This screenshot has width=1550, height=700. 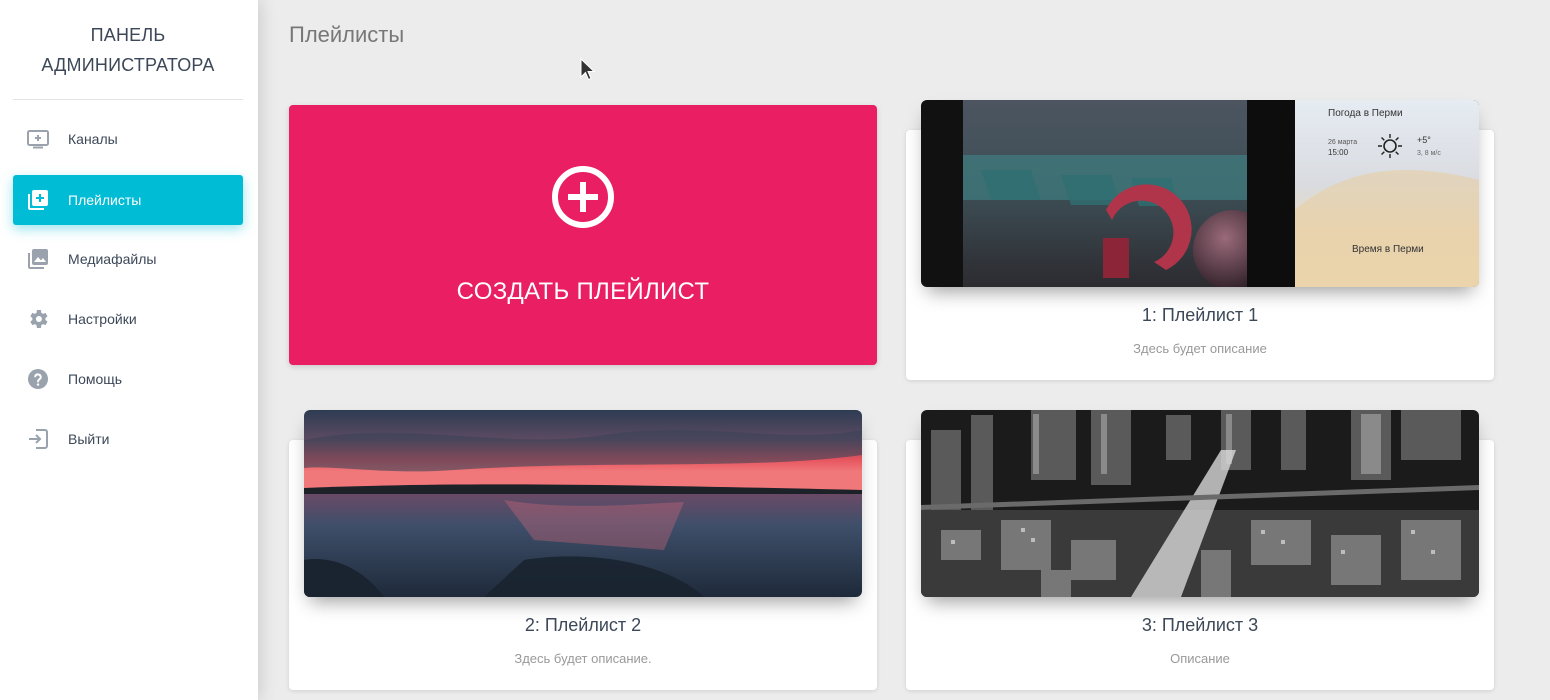 I want to click on mouse-cursor-icon, so click(x=588, y=69).